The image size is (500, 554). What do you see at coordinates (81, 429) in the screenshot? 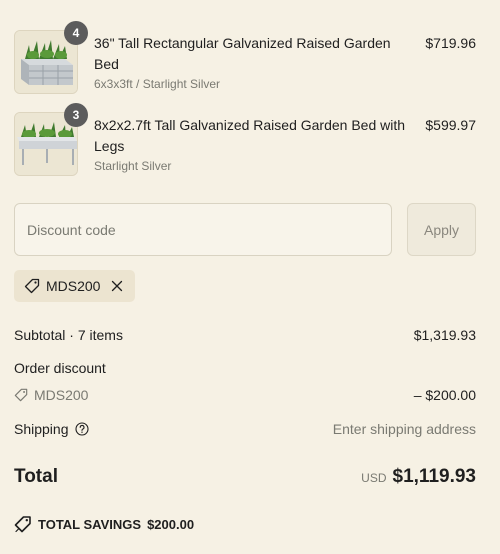
I see `help-circle-icon` at bounding box center [81, 429].